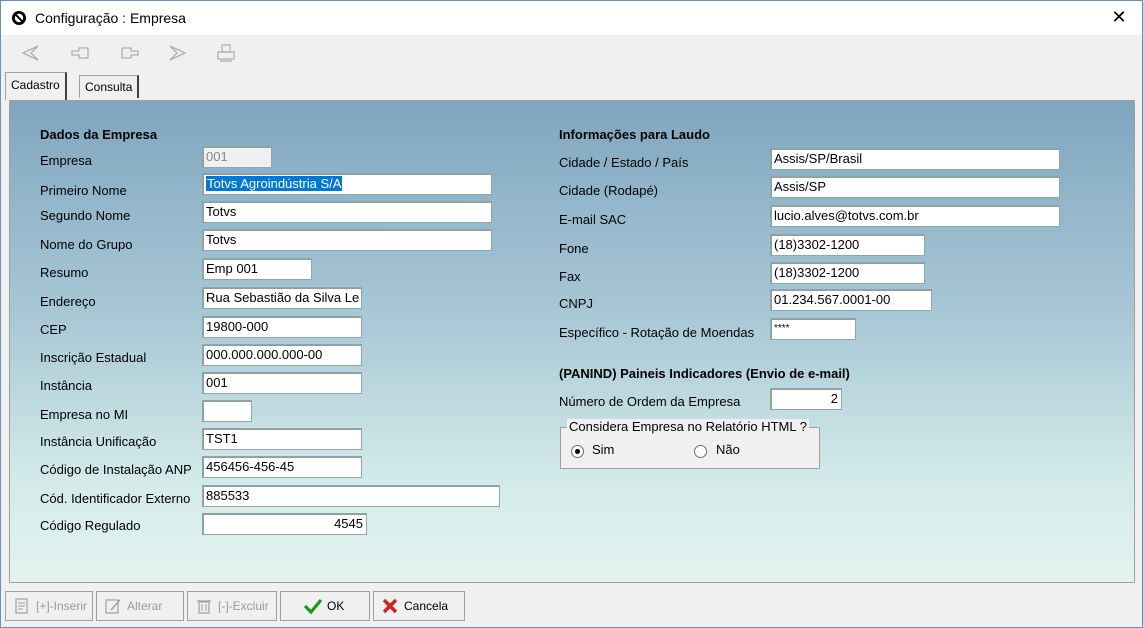 The image size is (1143, 628). Describe the element at coordinates (728, 449) in the screenshot. I see `radio-nao-label: Não` at that location.